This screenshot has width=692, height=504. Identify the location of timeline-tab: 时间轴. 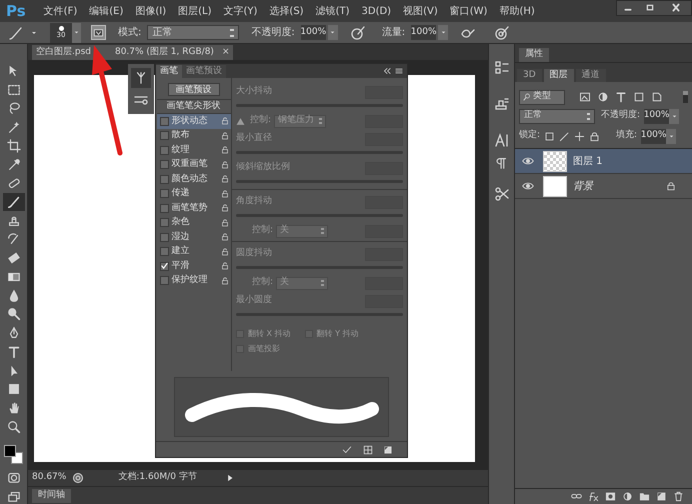
(51, 495).